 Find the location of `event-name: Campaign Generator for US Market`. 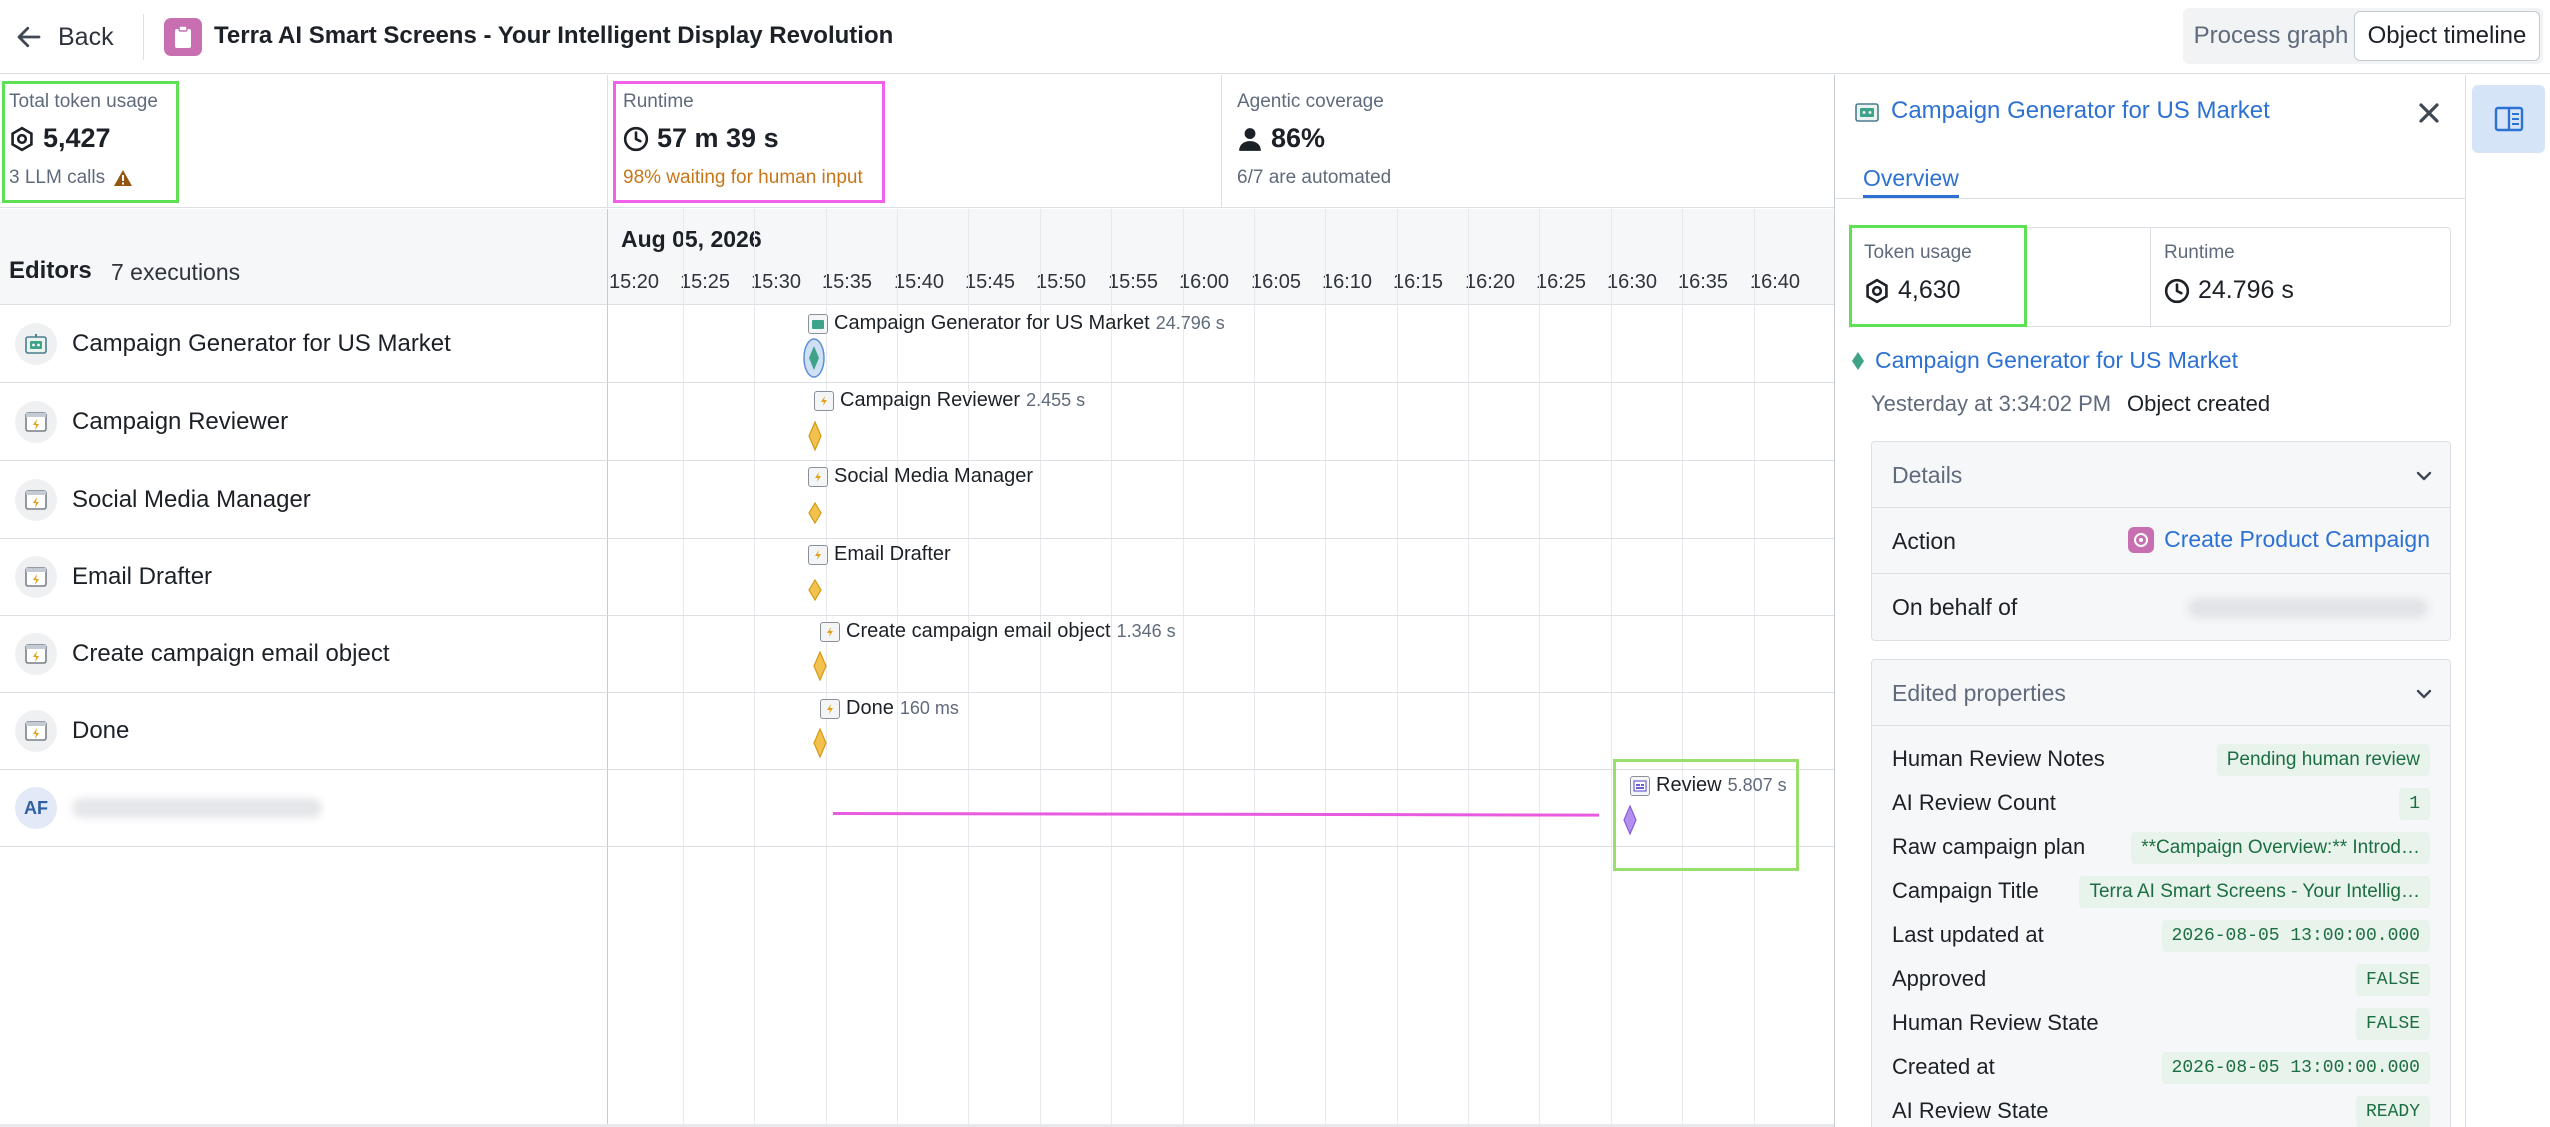

event-name: Campaign Generator for US Market is located at coordinates (992, 323).